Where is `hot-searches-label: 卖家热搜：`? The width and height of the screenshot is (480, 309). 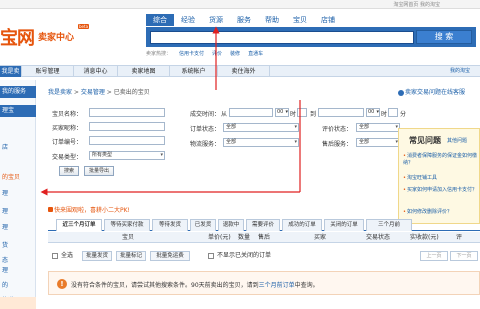
hot-searches-label: 卖家热搜： is located at coordinates (159, 54).